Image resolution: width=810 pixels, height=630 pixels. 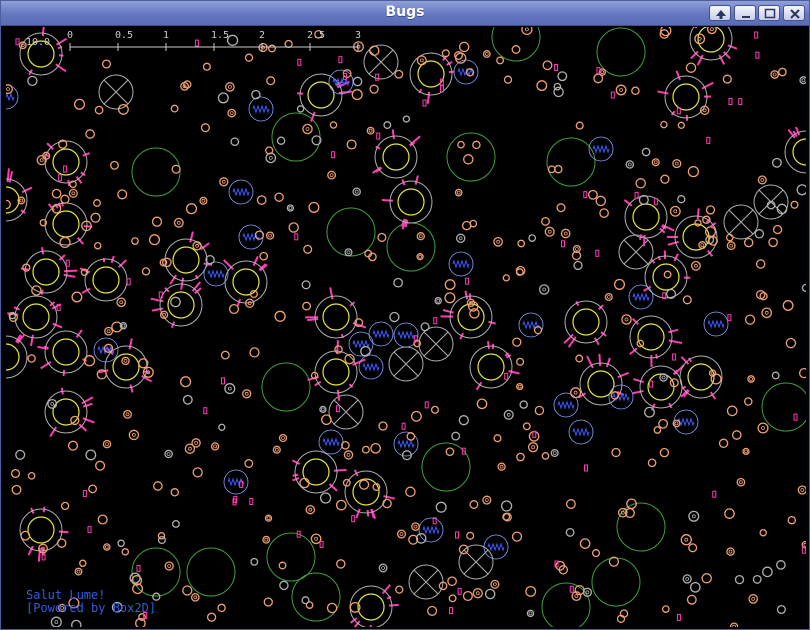 I want to click on up-arrow-icon, so click(x=721, y=14).